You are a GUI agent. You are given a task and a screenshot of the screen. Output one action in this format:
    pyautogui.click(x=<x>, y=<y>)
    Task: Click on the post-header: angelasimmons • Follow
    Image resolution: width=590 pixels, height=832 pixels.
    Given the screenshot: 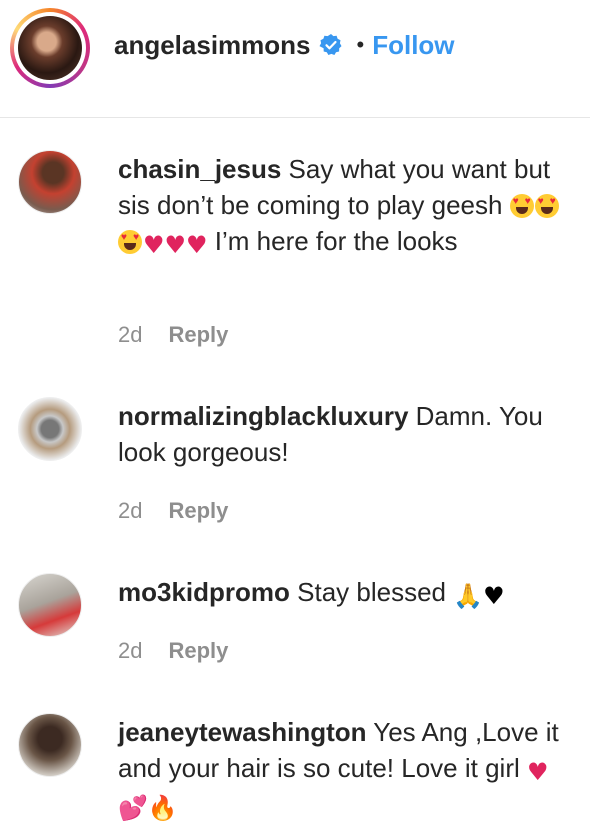 What is the action you would take?
    pyautogui.click(x=295, y=59)
    